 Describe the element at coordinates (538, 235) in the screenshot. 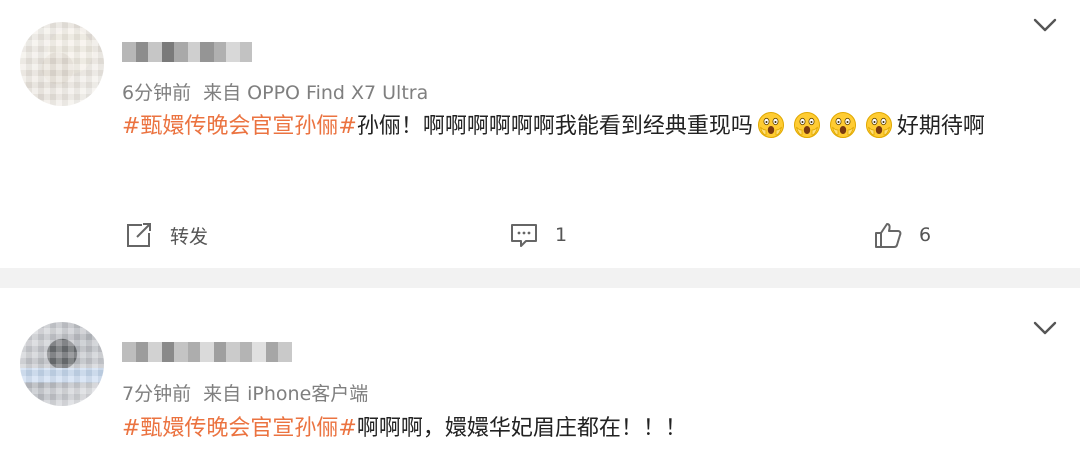

I see `comment-button: 1` at that location.